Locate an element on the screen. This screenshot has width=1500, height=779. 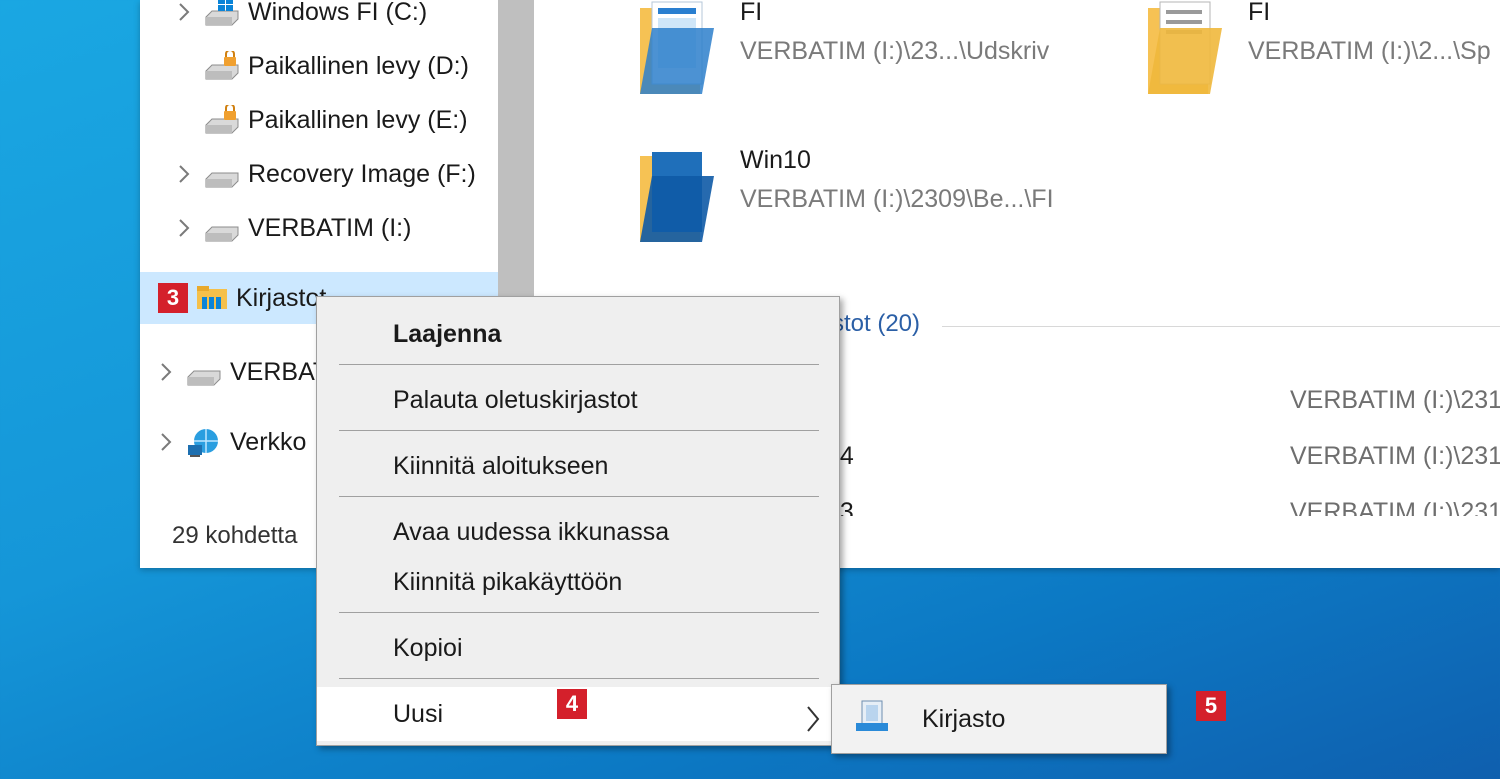
nav-item-f-drive: Recovery Image (F:) is located at coordinates (335, 174).